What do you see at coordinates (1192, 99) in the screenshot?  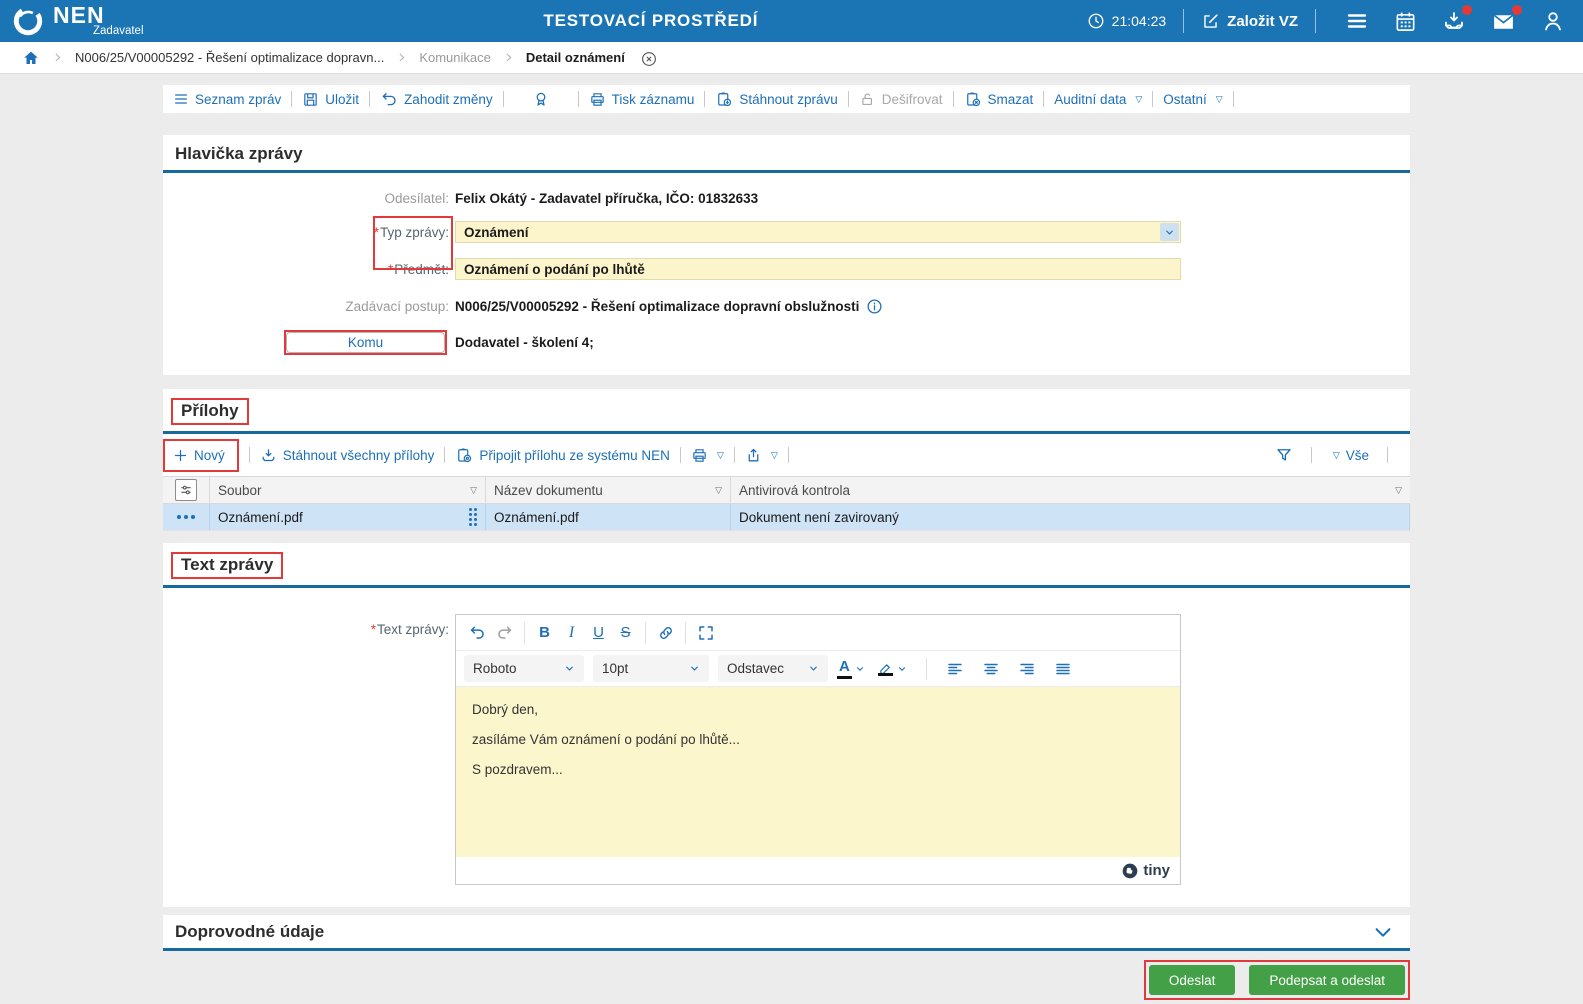 I see `other-button: Ostatní ▽` at bounding box center [1192, 99].